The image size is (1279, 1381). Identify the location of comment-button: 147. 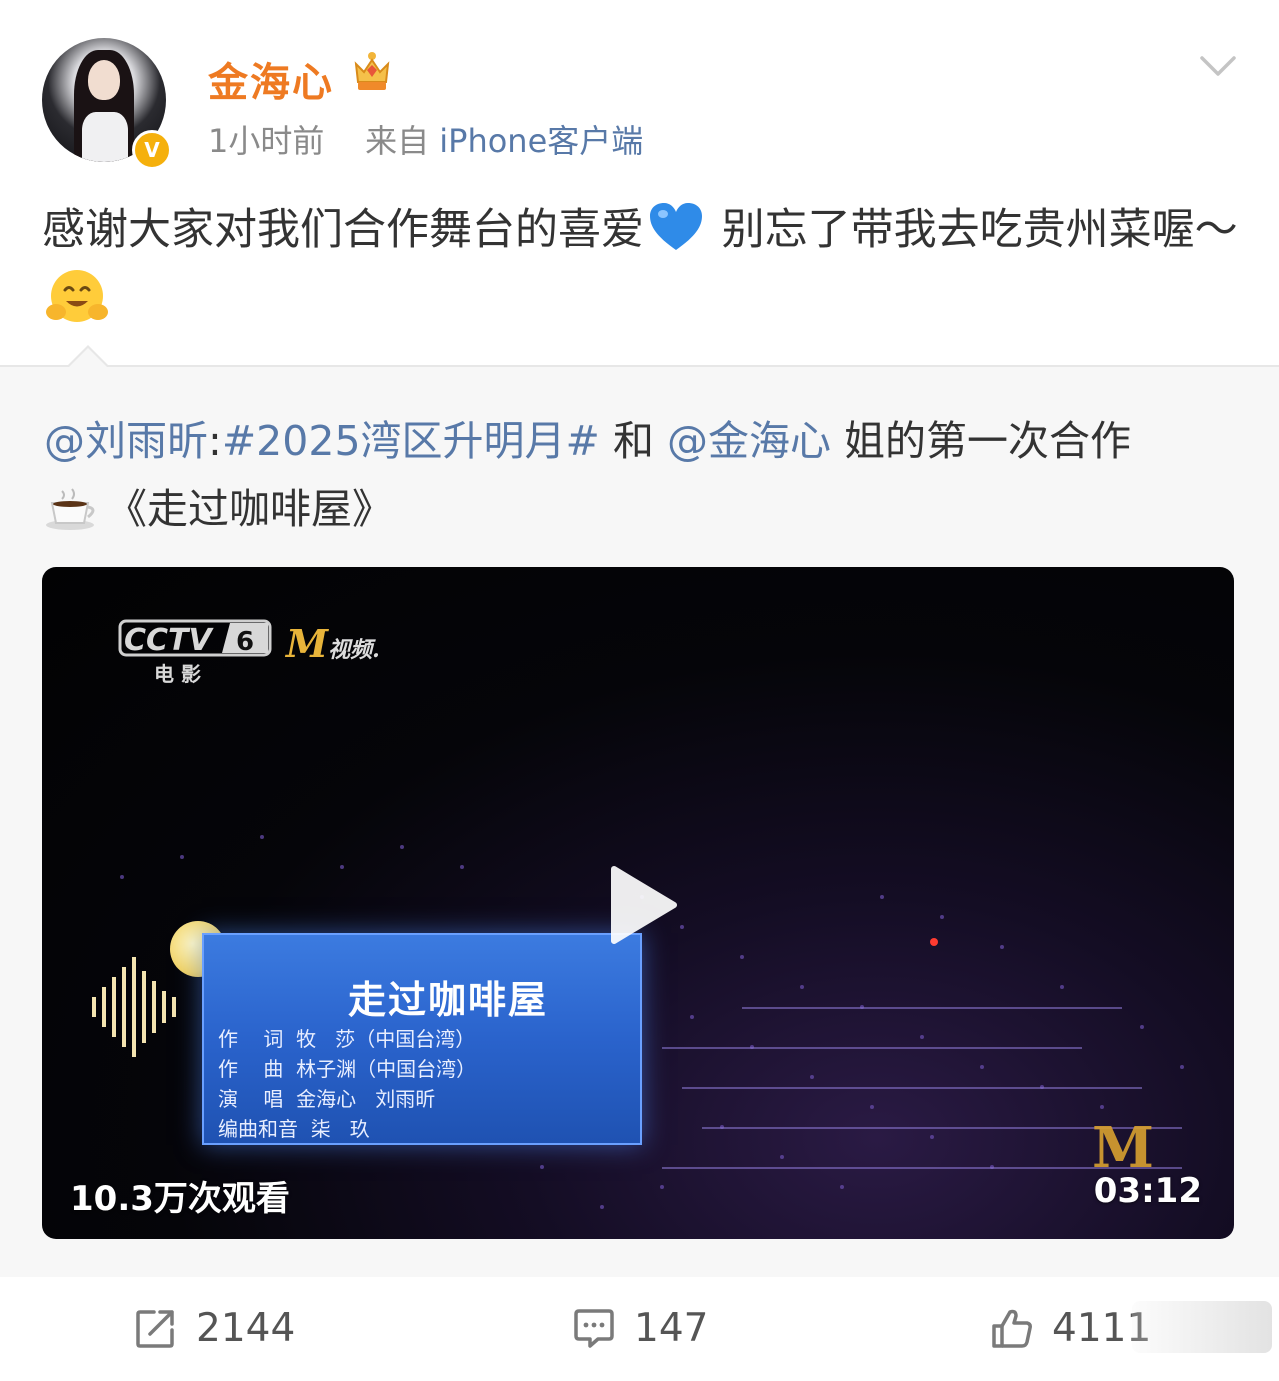
(640, 1328).